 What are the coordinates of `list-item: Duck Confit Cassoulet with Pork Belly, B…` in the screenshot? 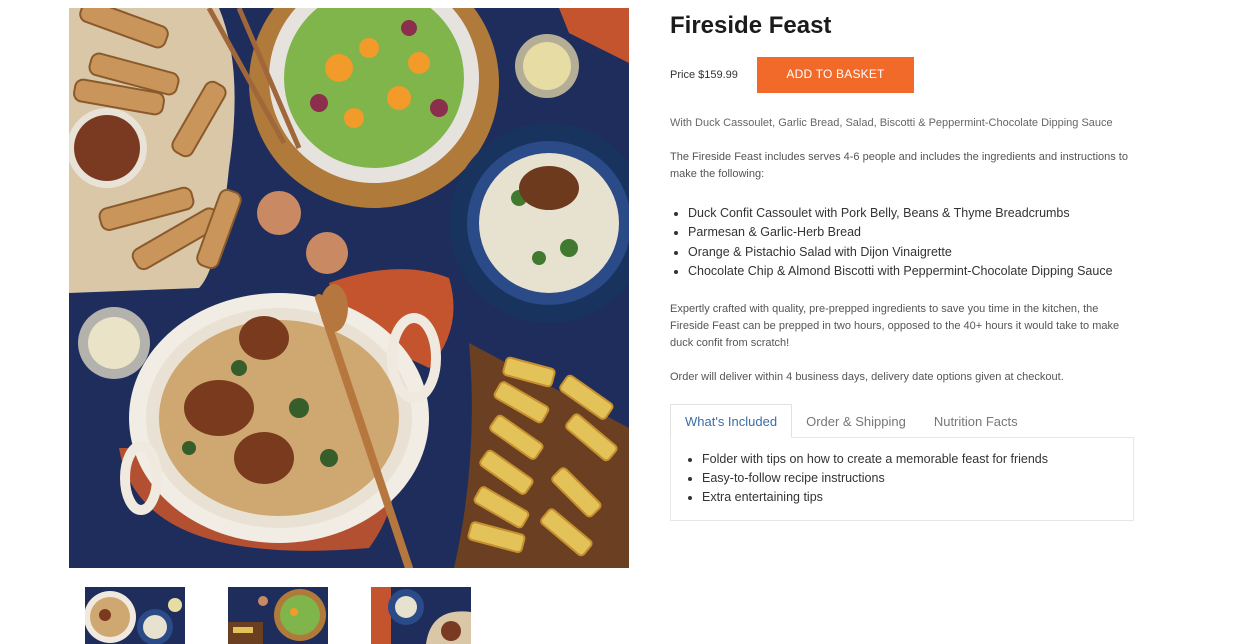 It's located at (914, 213).